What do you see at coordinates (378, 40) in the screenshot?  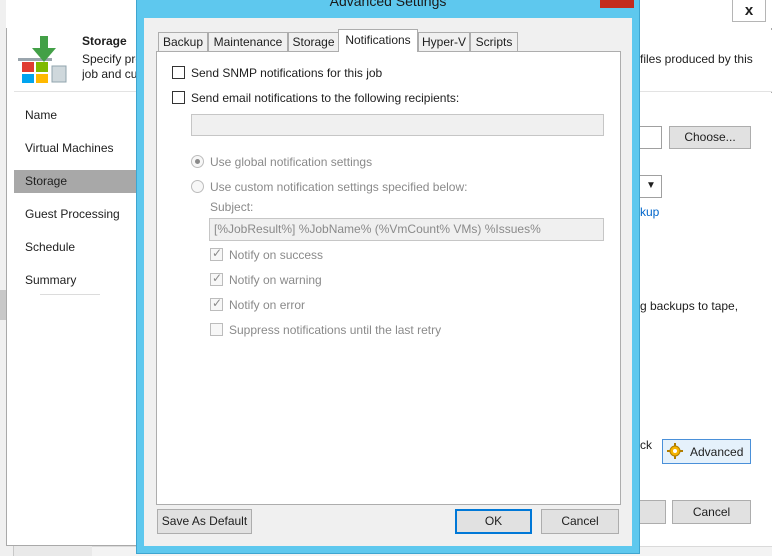 I see `tab-notifications: Notifications` at bounding box center [378, 40].